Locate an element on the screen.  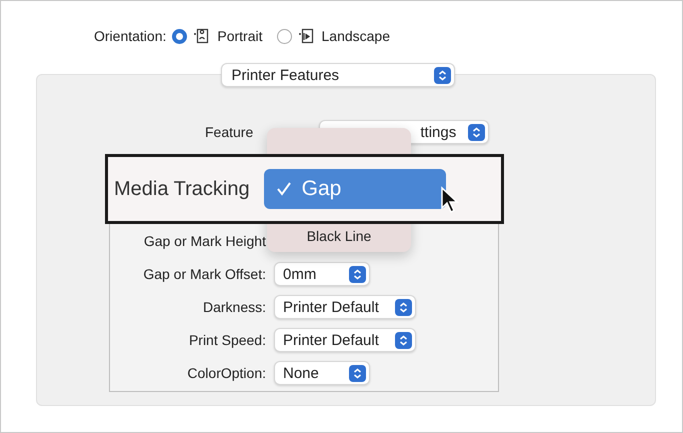
landscape-orientation-icon is located at coordinates (307, 36).